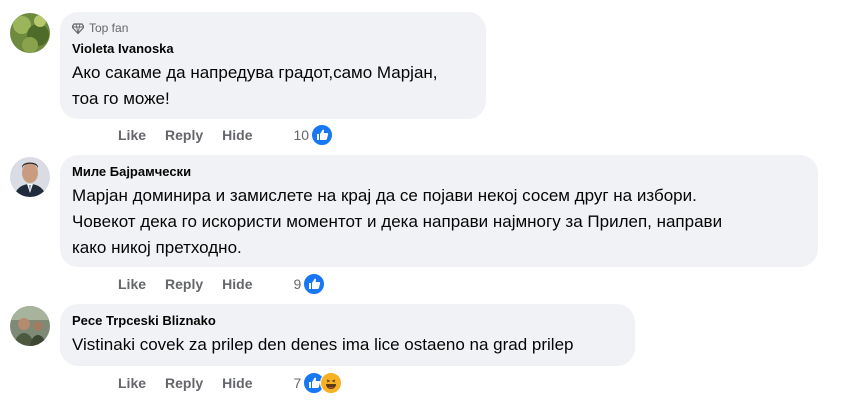  I want to click on reaction-summary: 10, so click(313, 135).